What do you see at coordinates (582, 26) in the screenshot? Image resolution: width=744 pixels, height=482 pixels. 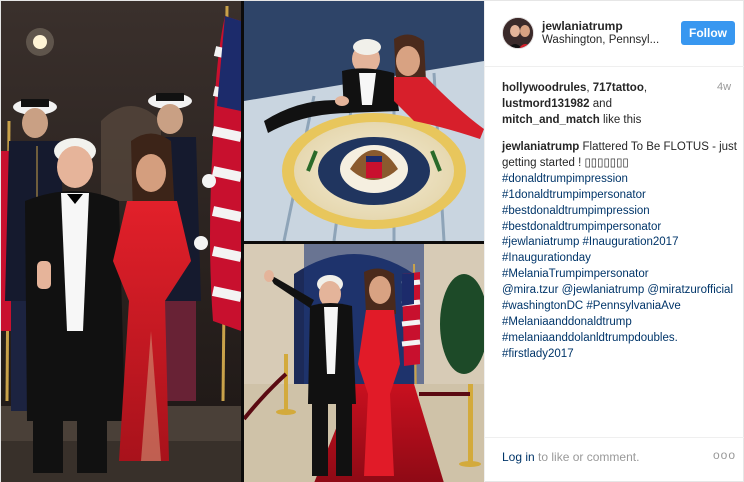 I see `post-username: jewlaniatrump` at bounding box center [582, 26].